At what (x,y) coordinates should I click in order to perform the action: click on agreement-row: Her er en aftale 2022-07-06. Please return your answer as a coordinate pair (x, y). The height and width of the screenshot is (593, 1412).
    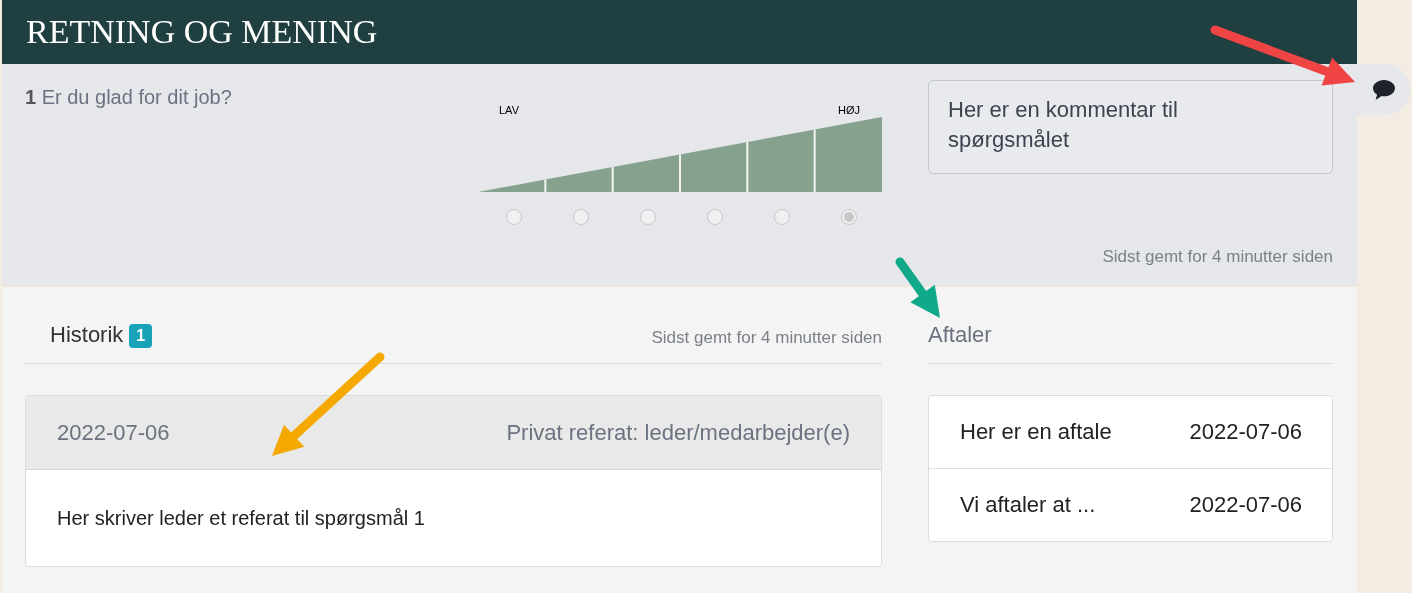
    Looking at the image, I should click on (1130, 432).